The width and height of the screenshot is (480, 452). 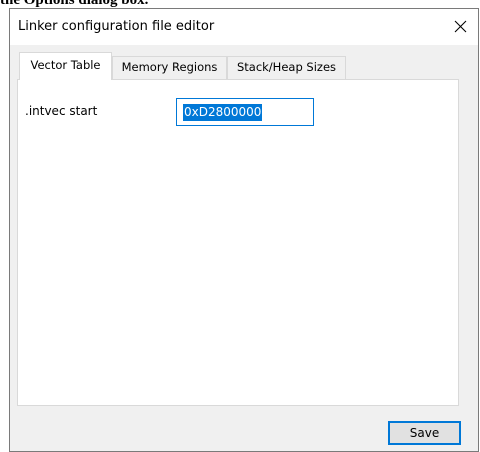 What do you see at coordinates (61, 111) in the screenshot?
I see `intvec-start-label: .intvec start` at bounding box center [61, 111].